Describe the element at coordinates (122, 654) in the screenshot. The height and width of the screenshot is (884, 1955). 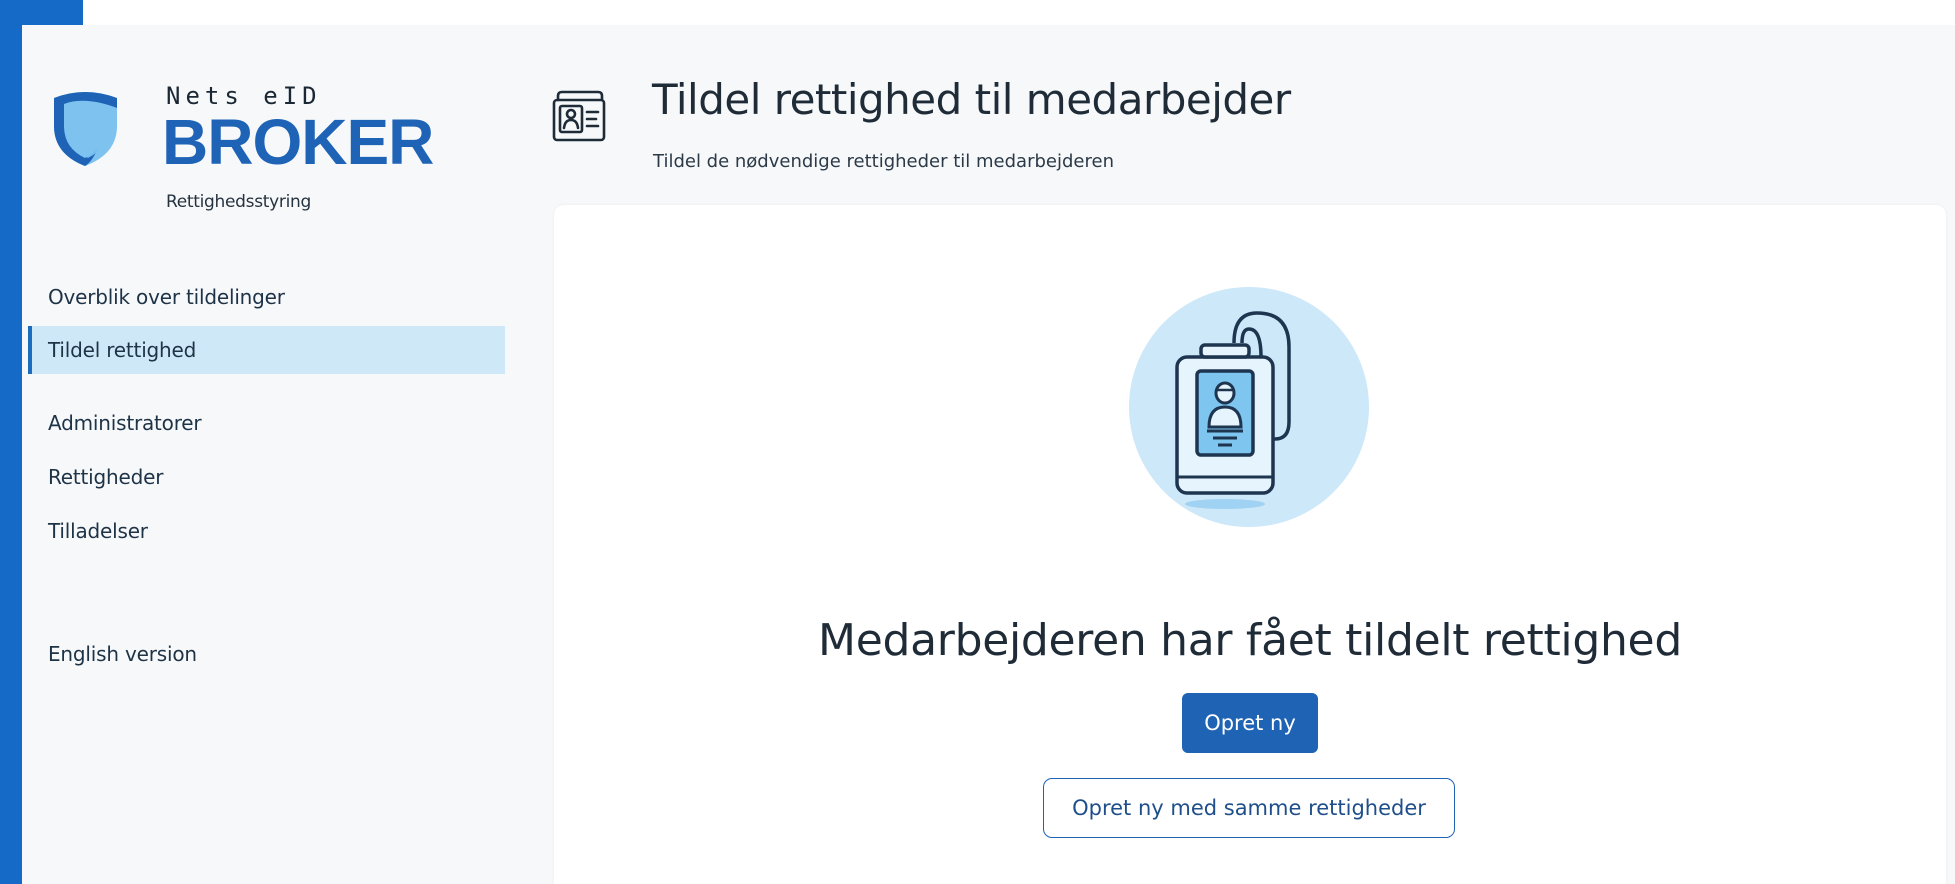
I see `sidebar-item-label: English version` at that location.